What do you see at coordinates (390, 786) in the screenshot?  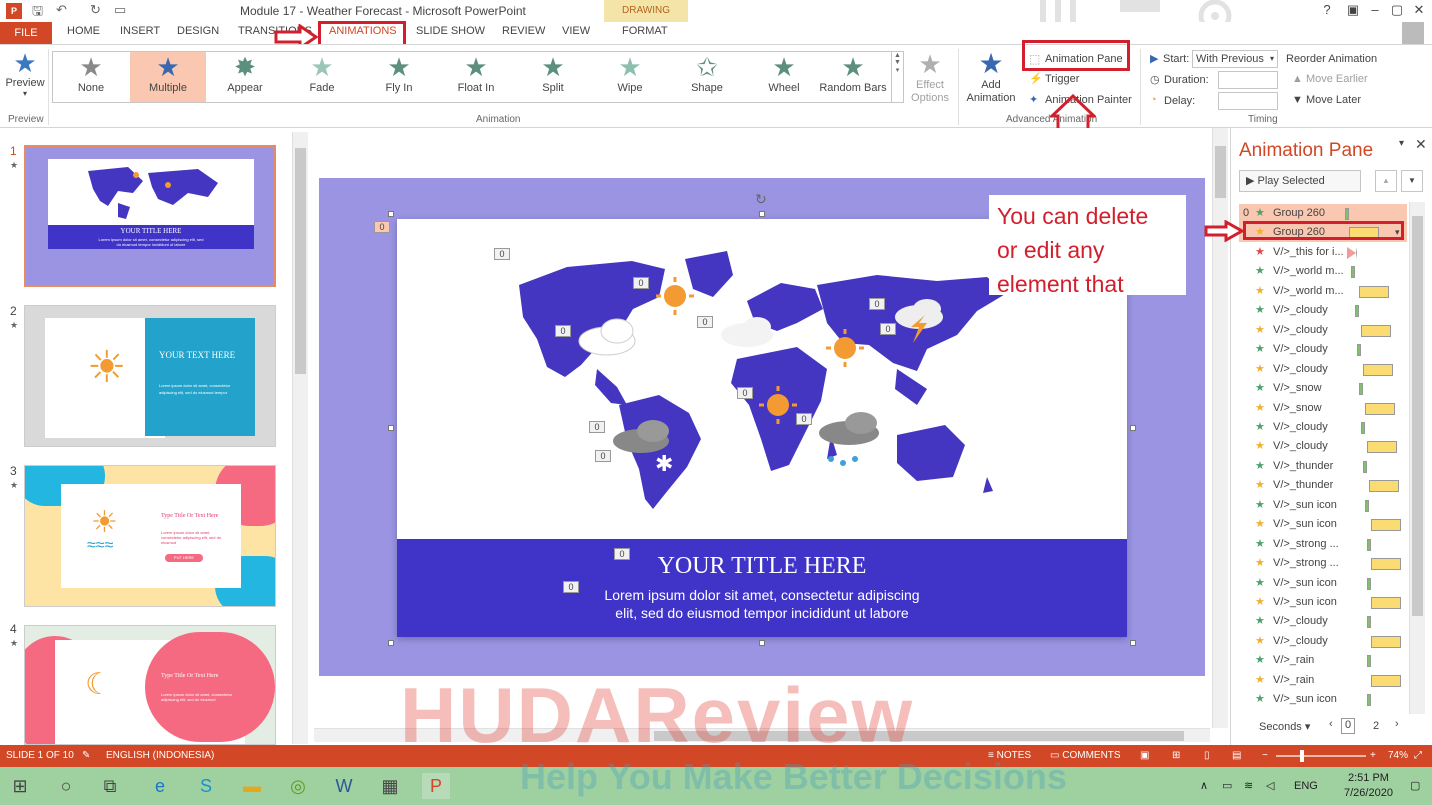 I see `app-icon: ▦` at bounding box center [390, 786].